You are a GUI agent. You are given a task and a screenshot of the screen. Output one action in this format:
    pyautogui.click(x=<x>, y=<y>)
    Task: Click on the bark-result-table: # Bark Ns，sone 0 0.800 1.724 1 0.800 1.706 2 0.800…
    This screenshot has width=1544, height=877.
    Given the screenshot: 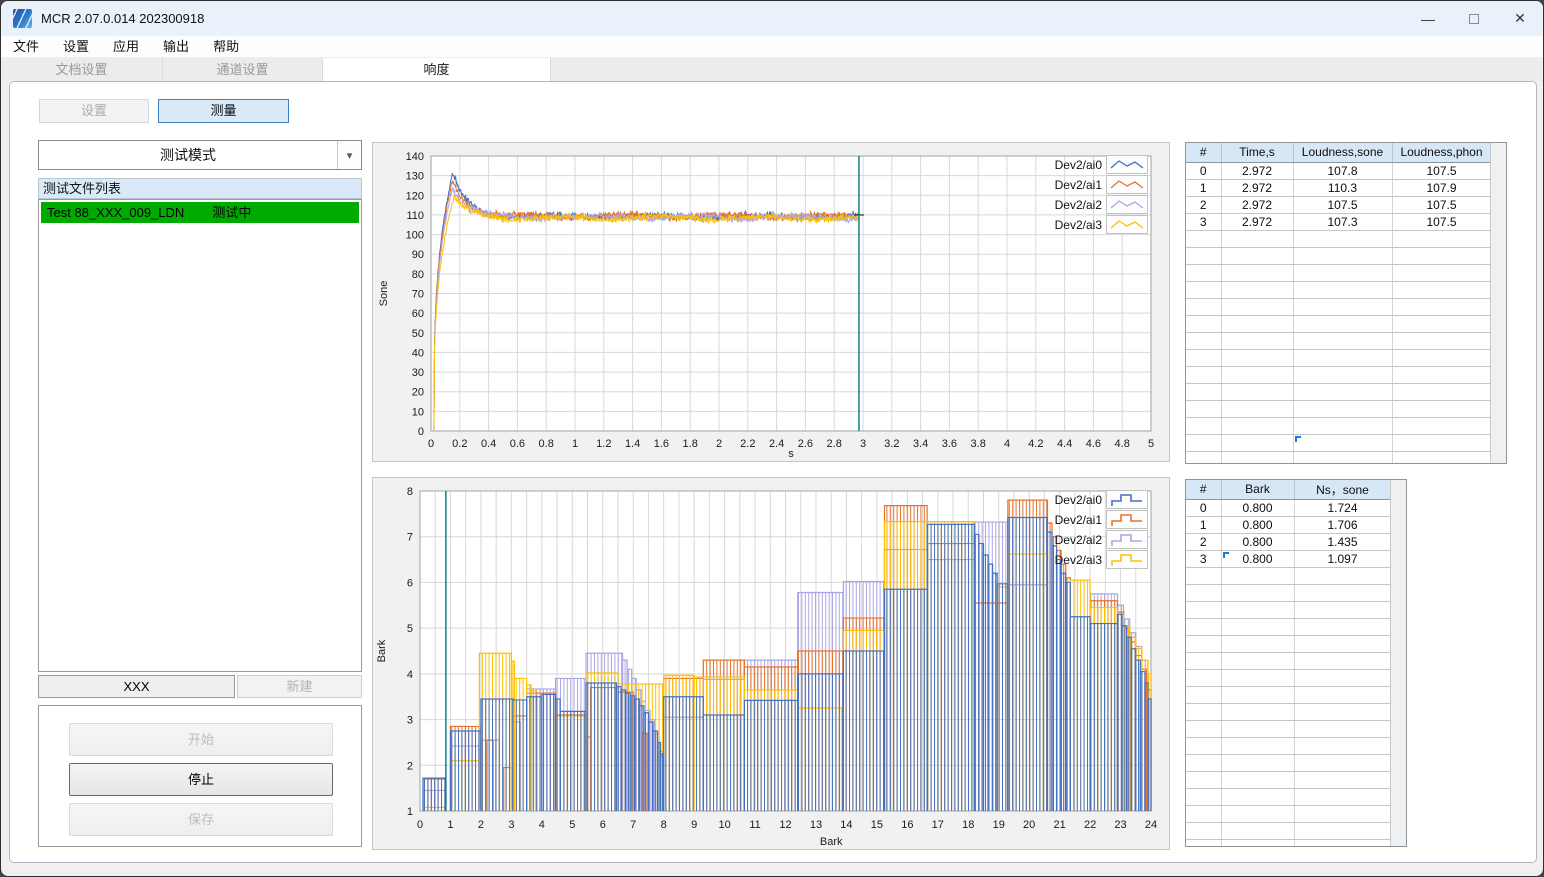 What is the action you would take?
    pyautogui.click(x=1296, y=663)
    